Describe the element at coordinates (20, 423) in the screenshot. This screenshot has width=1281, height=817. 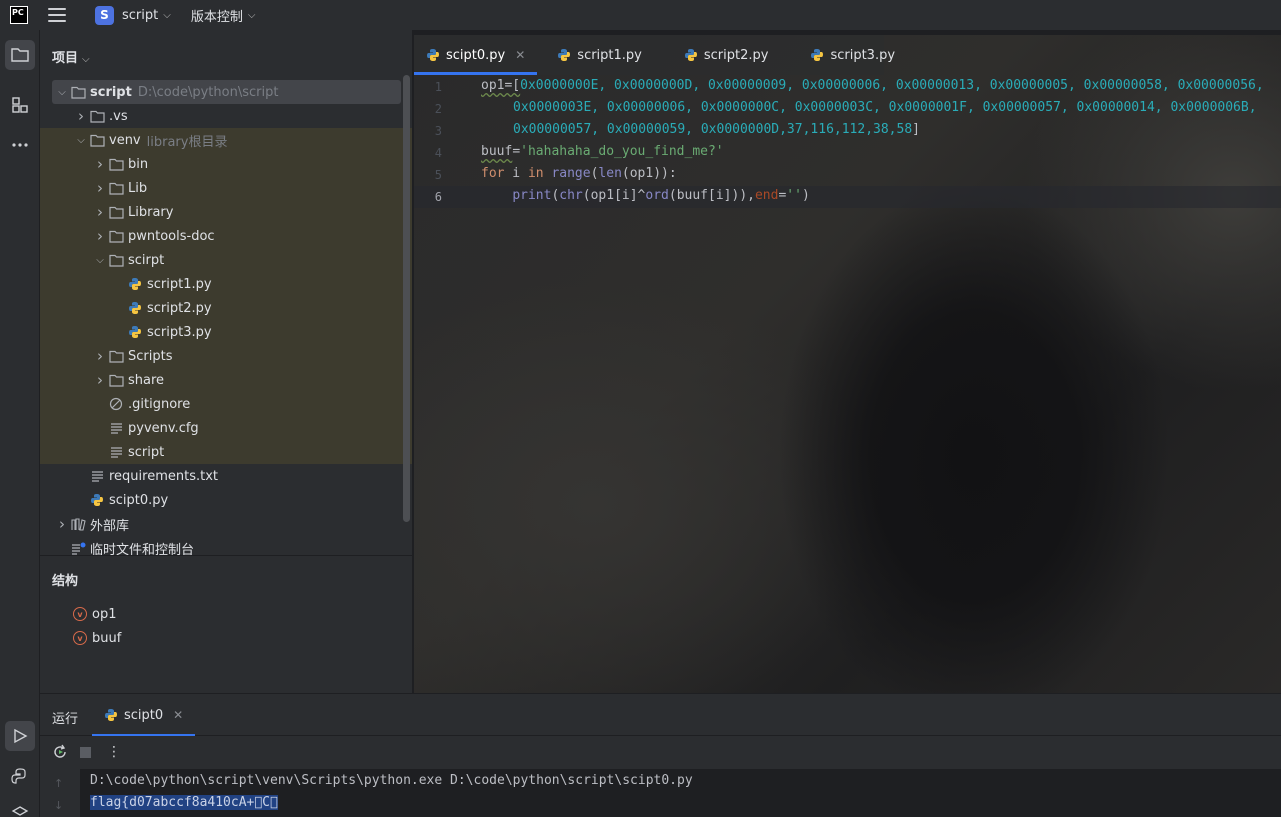
I see `left-tool-stripe` at that location.